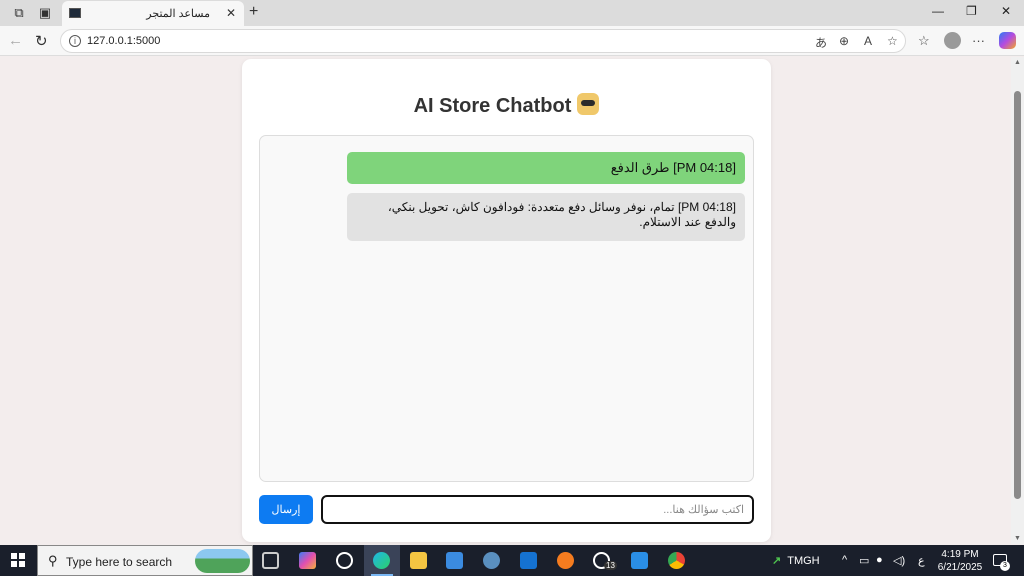  What do you see at coordinates (123, 41) in the screenshot?
I see `url-text: 127.0.0.1:5000` at bounding box center [123, 41].